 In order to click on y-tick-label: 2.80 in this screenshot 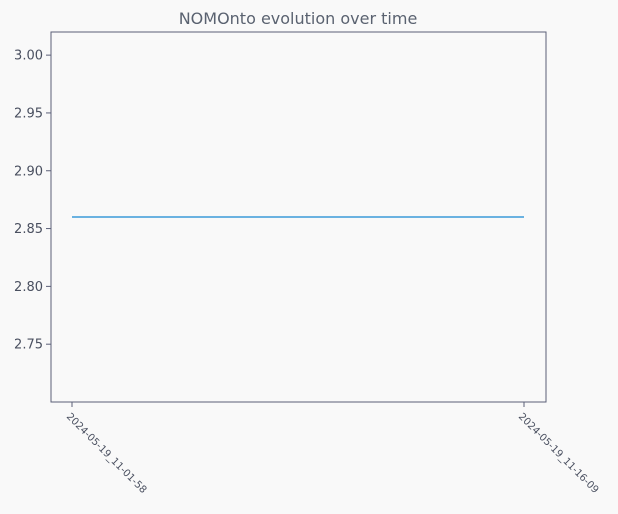, I will do `click(28, 287)`.